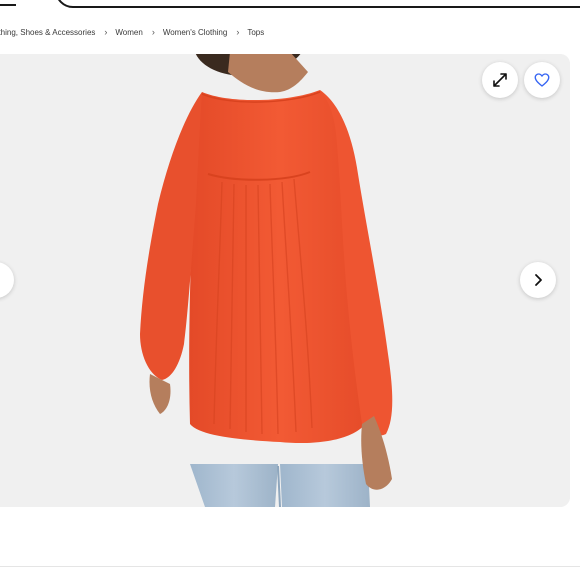  I want to click on breadcrumb-item-womens-clothing: Women's Clothing, so click(195, 32).